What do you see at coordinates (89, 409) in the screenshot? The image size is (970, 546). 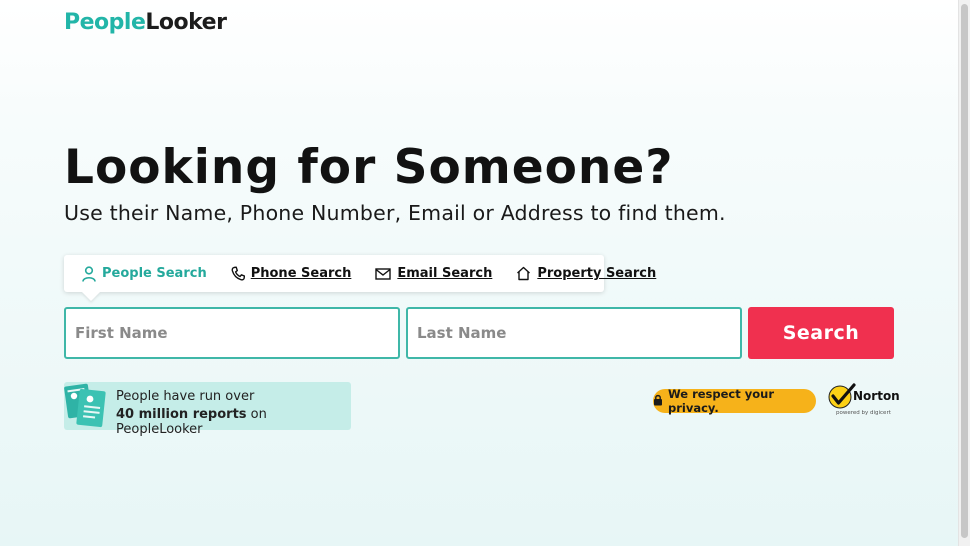 I see `reports-documents-icon` at bounding box center [89, 409].